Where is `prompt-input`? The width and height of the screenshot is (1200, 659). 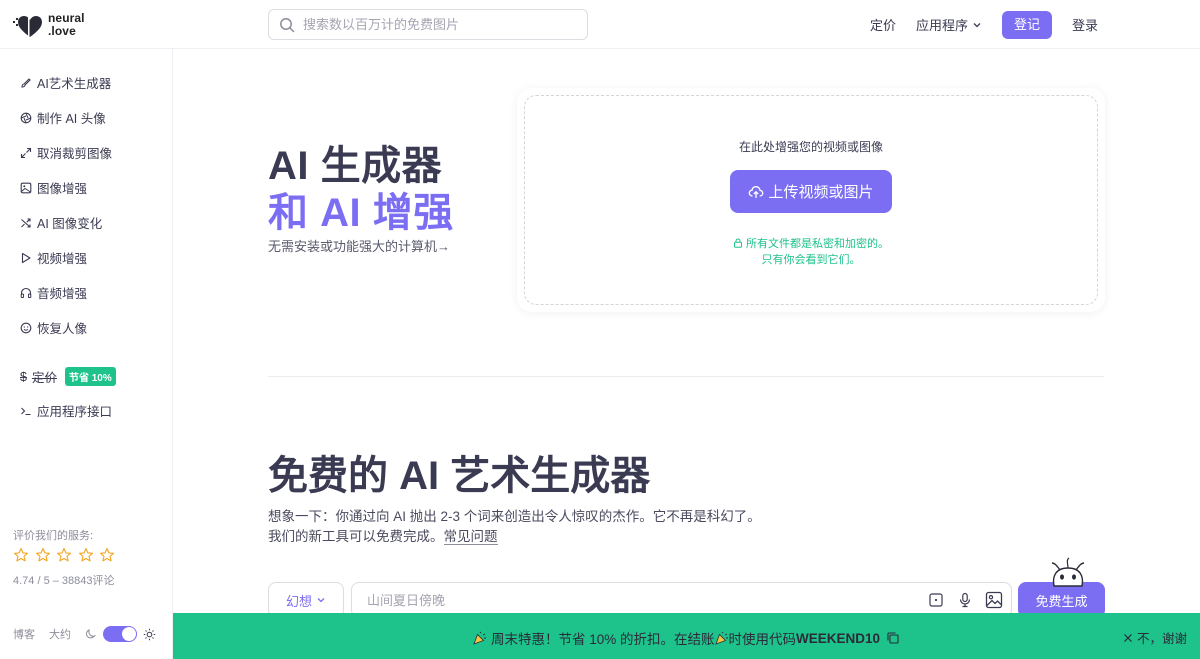 prompt-input is located at coordinates (637, 600).